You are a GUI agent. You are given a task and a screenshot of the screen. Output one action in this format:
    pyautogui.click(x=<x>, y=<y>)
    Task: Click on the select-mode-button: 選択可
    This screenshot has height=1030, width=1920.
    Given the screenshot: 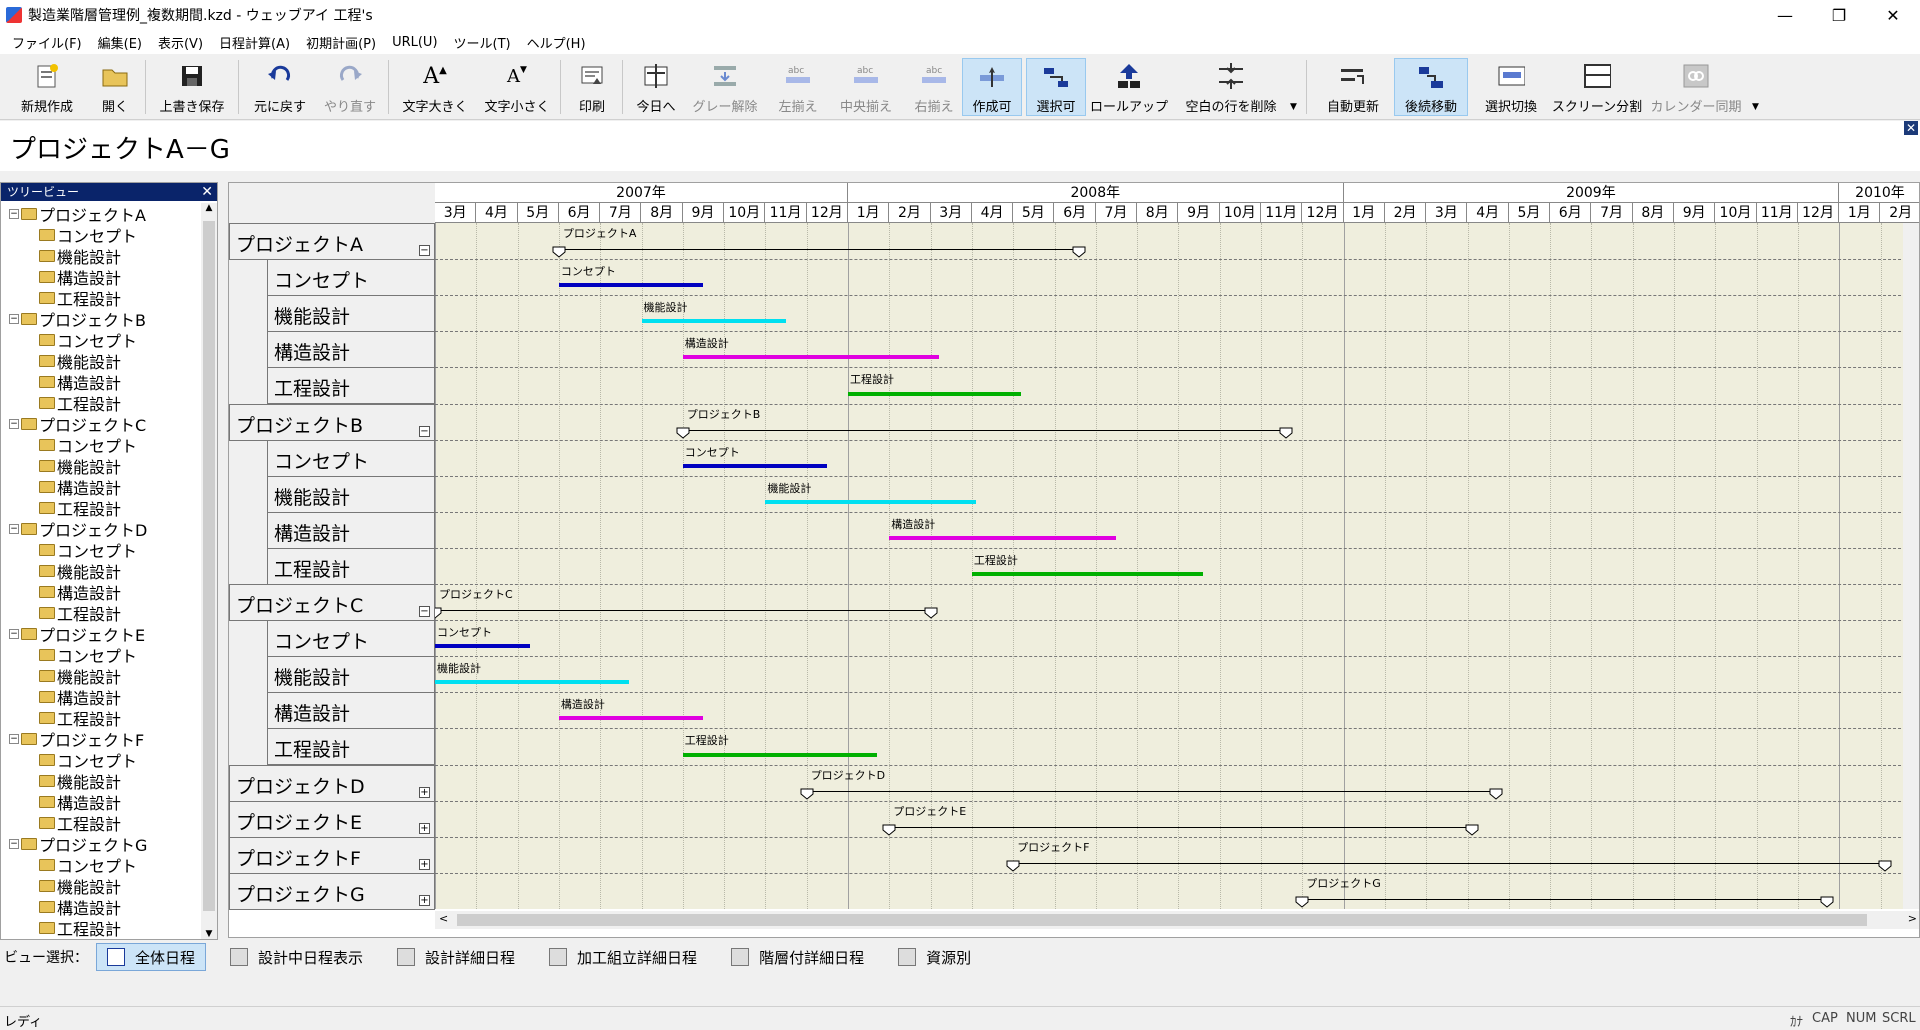 What is the action you would take?
    pyautogui.click(x=1056, y=87)
    